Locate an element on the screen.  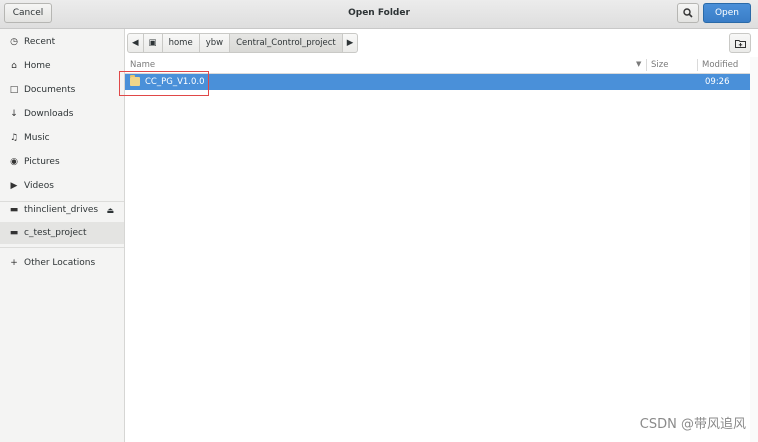
sidebar-item-downloads: ↓ Downloads is located at coordinates (62, 114).